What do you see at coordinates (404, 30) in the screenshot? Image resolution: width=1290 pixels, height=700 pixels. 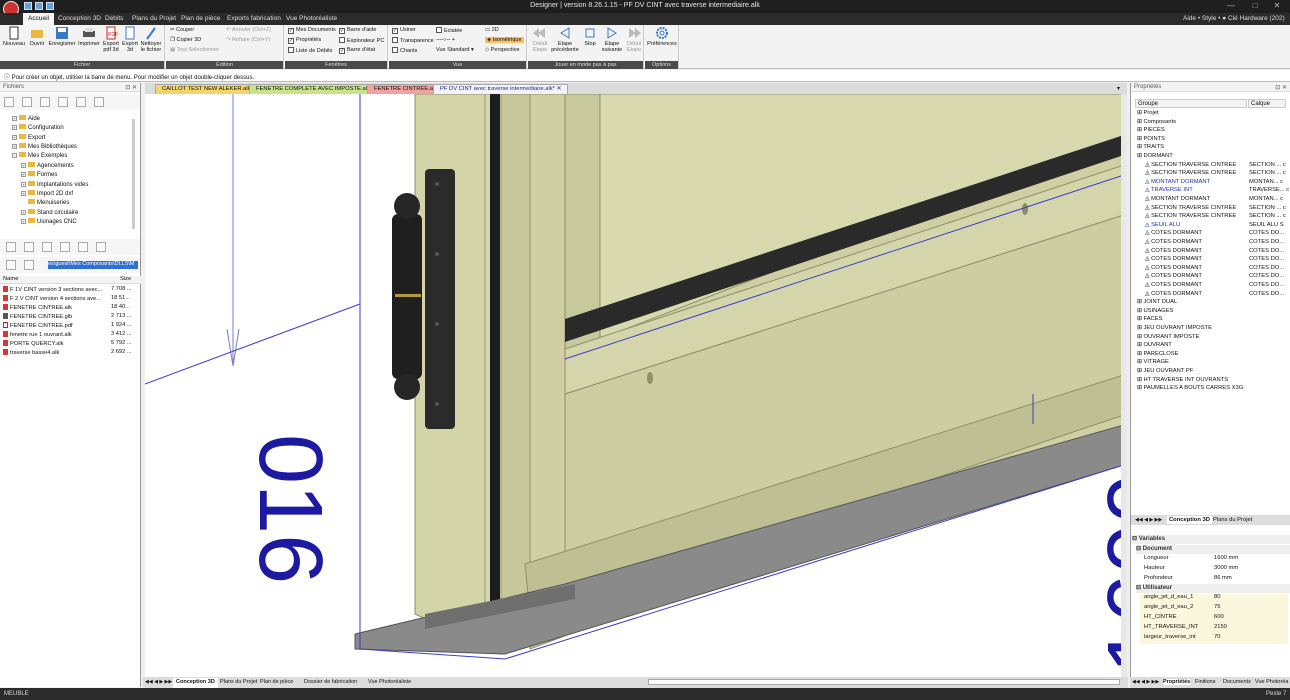 I see `usiner-toggle: ✓ Usiner` at bounding box center [404, 30].